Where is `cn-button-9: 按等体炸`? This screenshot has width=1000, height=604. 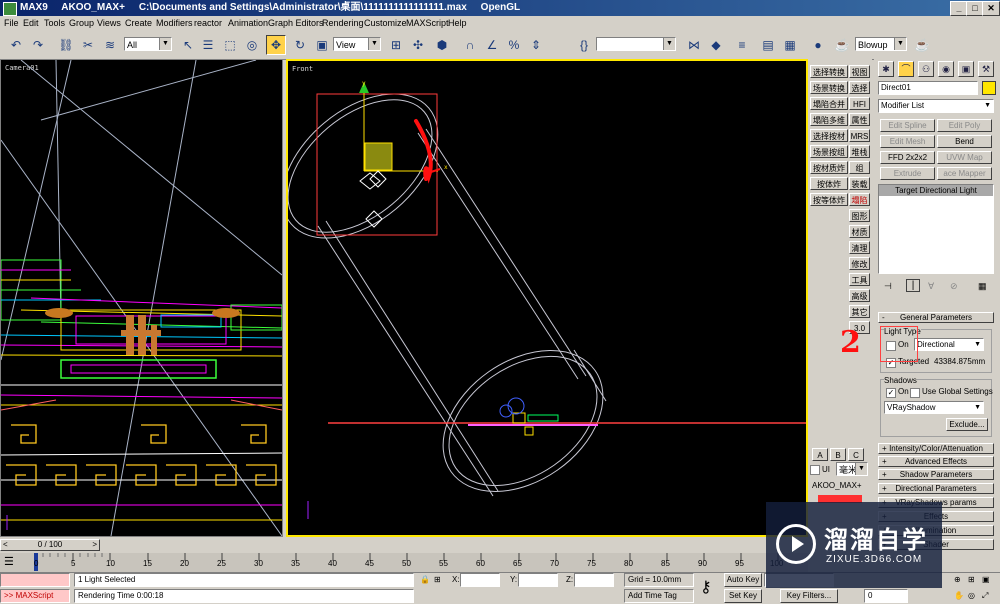 cn-button-9: 按等体炸 is located at coordinates (829, 199).